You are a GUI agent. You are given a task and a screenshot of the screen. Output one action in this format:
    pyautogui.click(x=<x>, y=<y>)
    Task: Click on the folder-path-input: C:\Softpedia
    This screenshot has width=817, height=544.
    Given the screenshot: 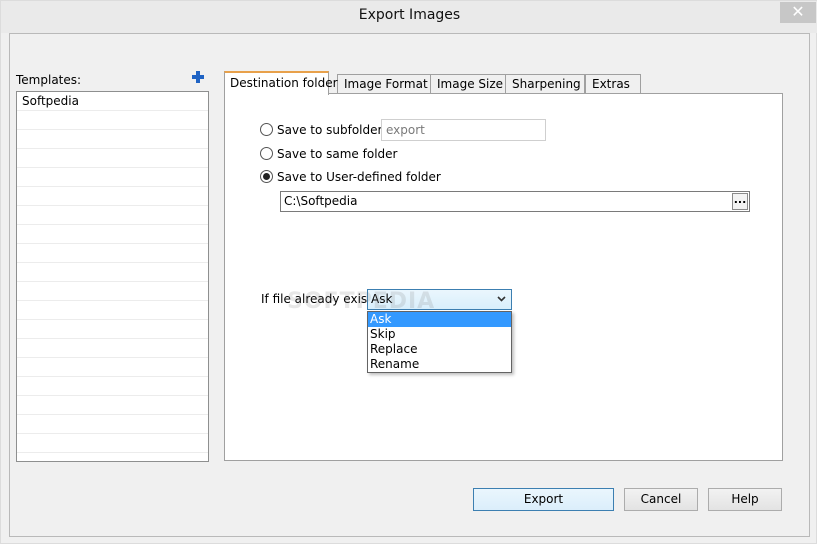 What is the action you would take?
    pyautogui.click(x=515, y=201)
    